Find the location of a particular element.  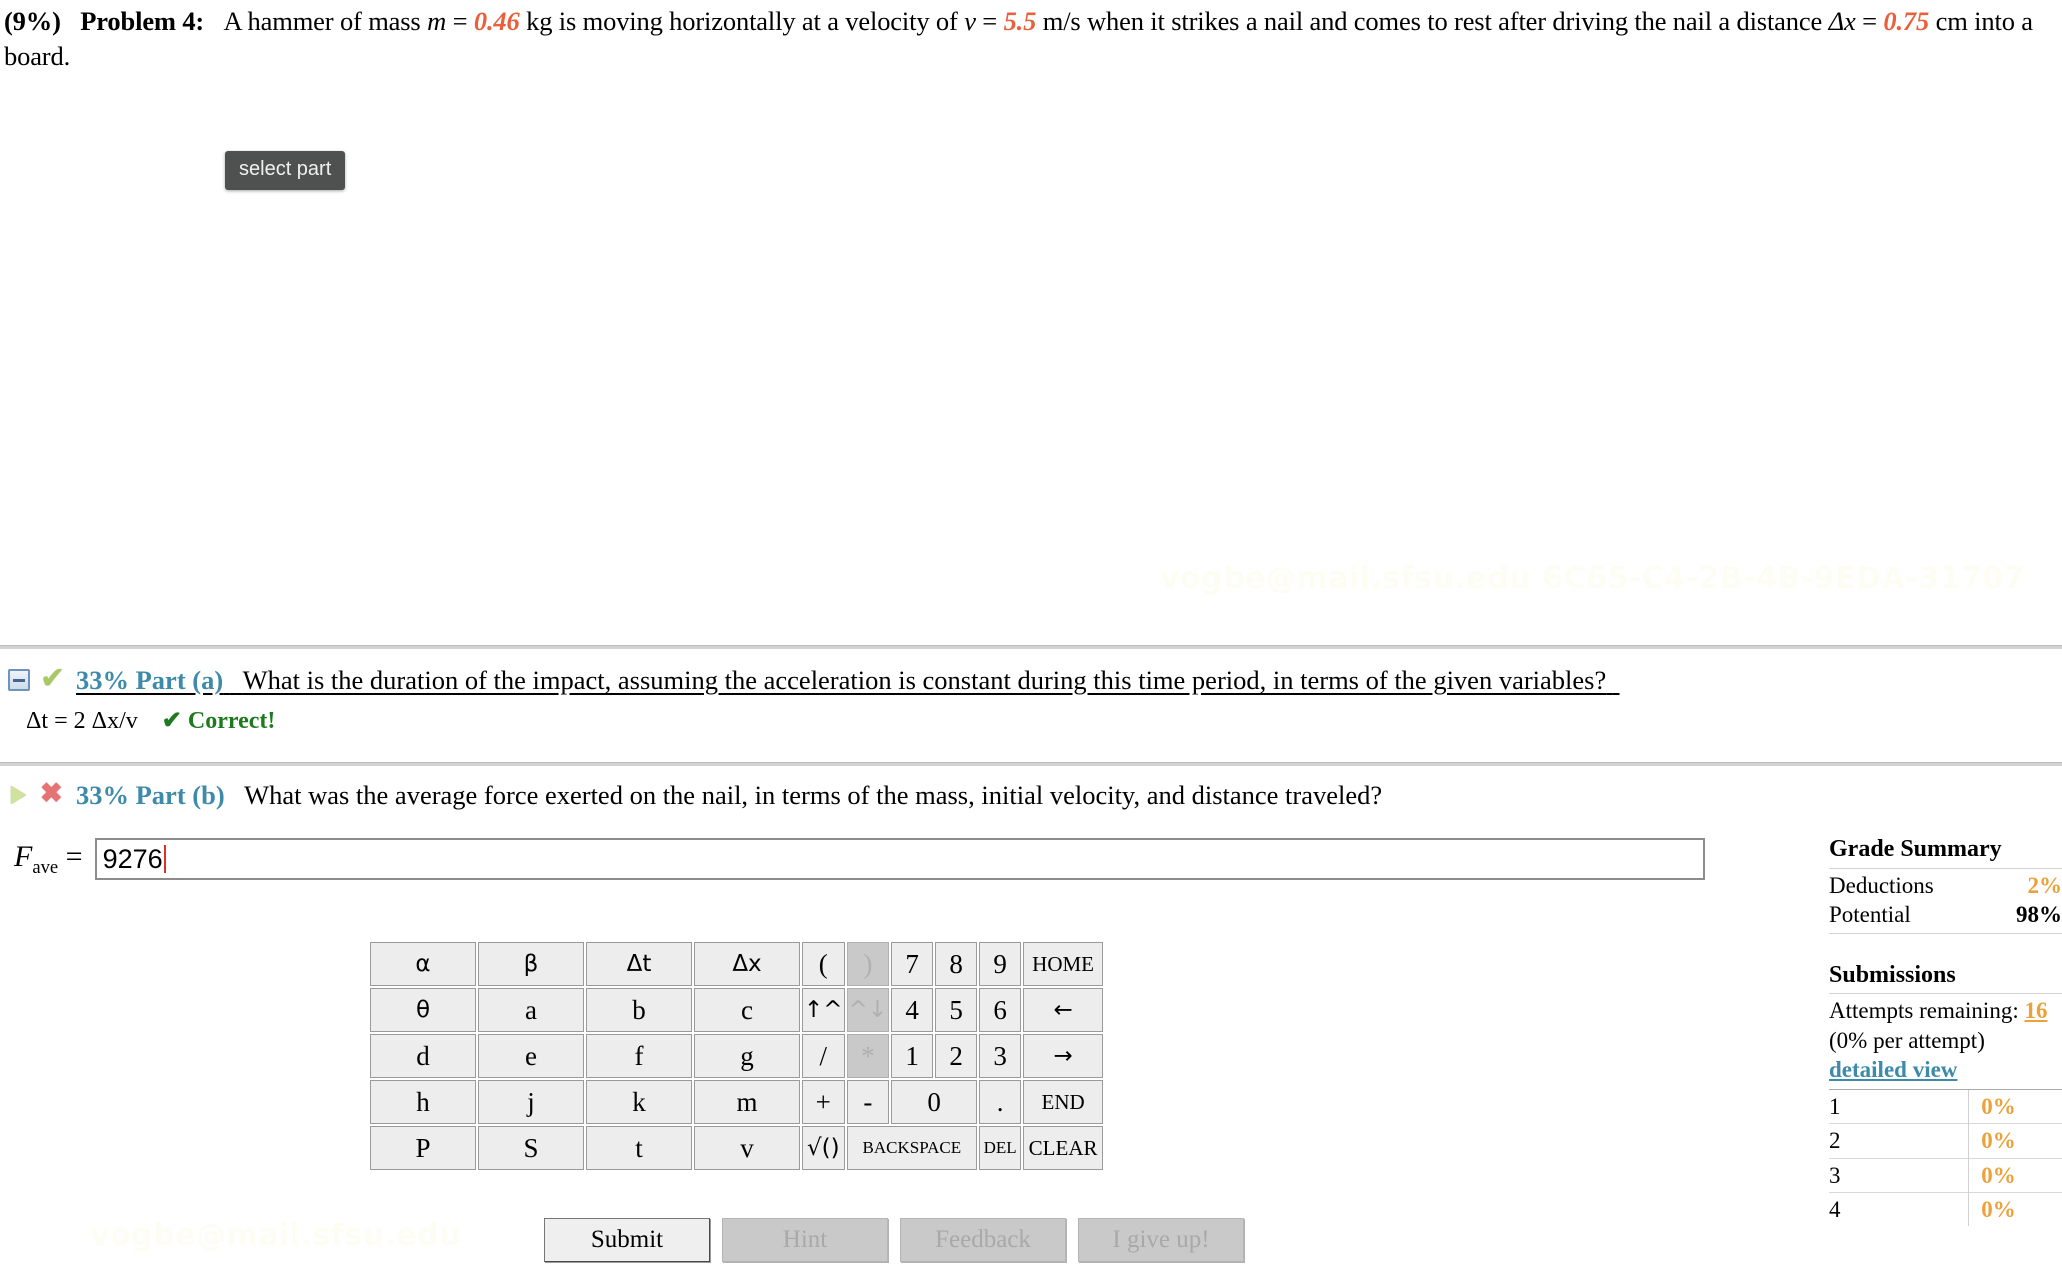

problem-eq-3: = is located at coordinates (1869, 21).